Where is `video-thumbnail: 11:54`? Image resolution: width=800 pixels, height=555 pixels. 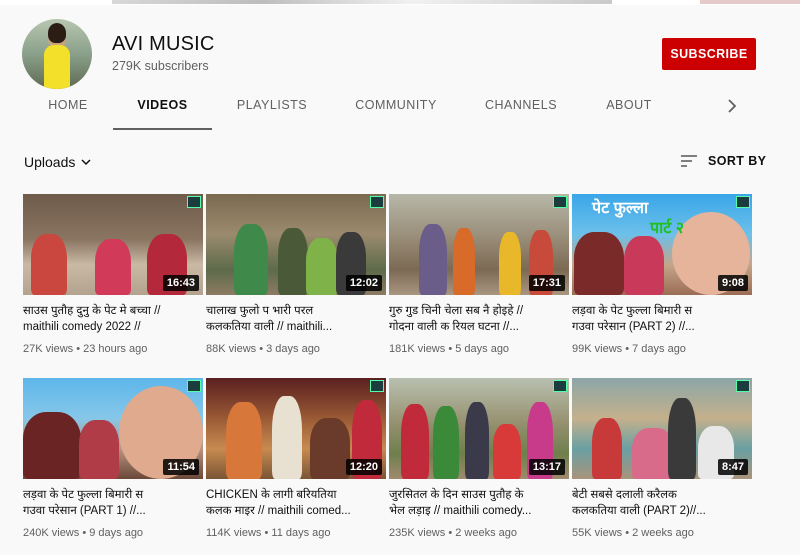
video-thumbnail: 11:54 is located at coordinates (113, 428).